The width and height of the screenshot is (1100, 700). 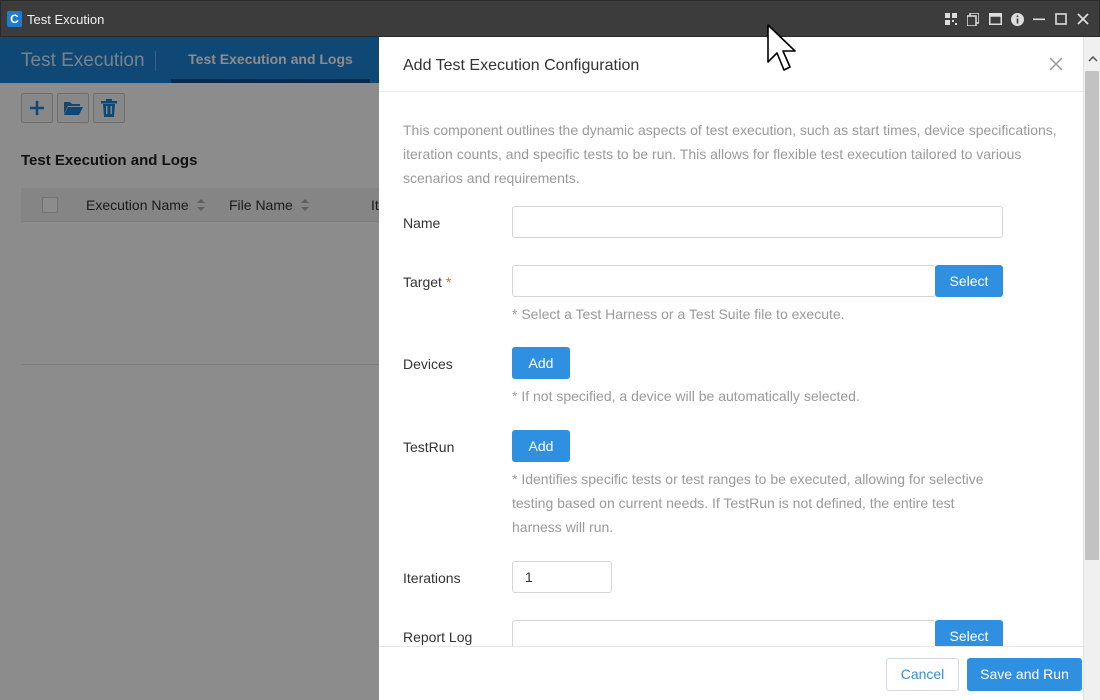 I want to click on drawer-scrollbar, so click(x=1091, y=368).